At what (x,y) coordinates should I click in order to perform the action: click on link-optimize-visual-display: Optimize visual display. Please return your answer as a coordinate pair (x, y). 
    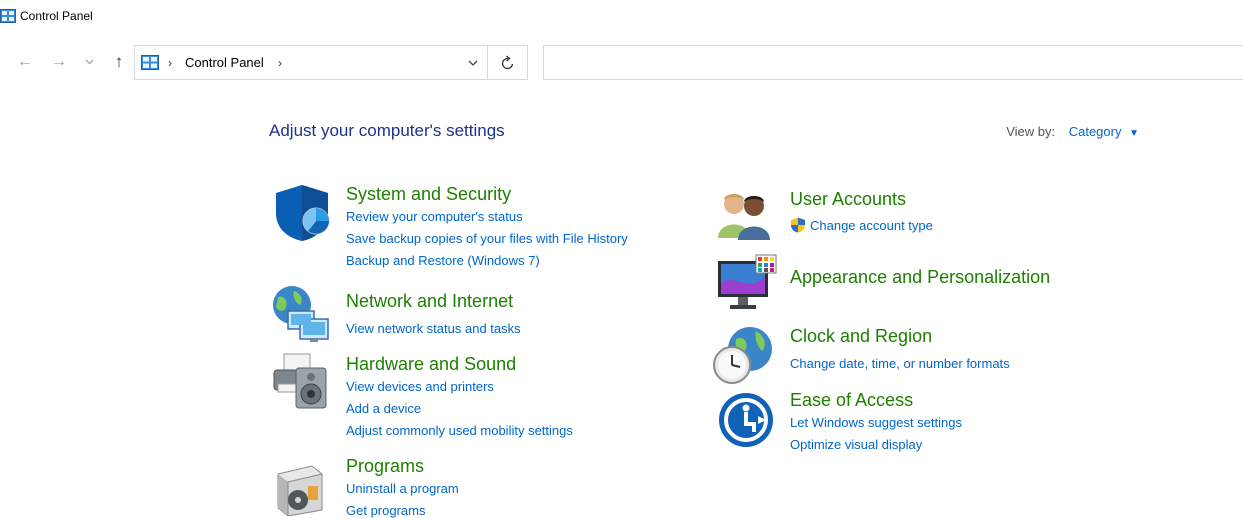
    Looking at the image, I should click on (856, 445).